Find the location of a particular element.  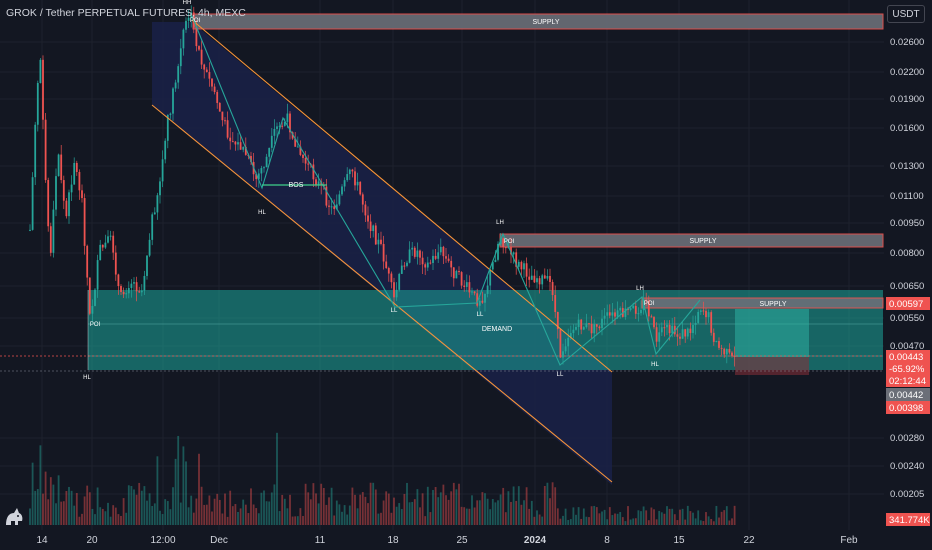

price-tick-label: 0.00205 is located at coordinates (907, 494).